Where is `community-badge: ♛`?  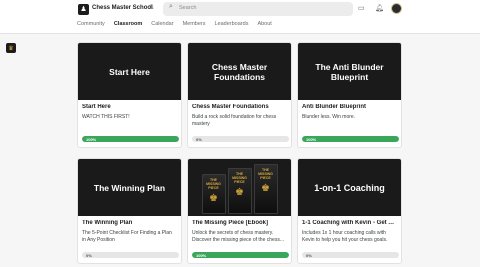 community-badge: ♛ is located at coordinates (11, 48).